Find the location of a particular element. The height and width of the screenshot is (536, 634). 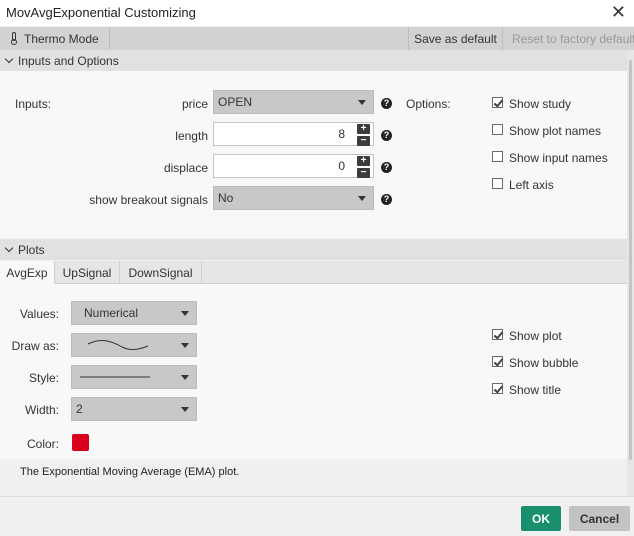

inputs-options-title: Inputs and Options is located at coordinates (68, 60).